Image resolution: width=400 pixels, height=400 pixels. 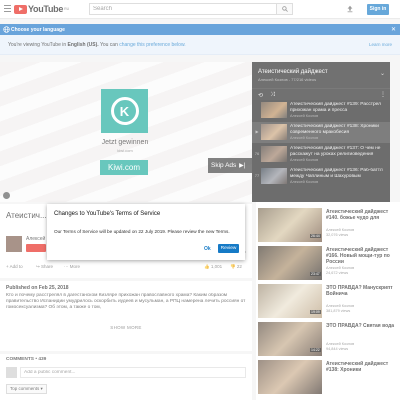 What do you see at coordinates (228, 248) in the screenshot?
I see `review-button: Review` at bounding box center [228, 248].